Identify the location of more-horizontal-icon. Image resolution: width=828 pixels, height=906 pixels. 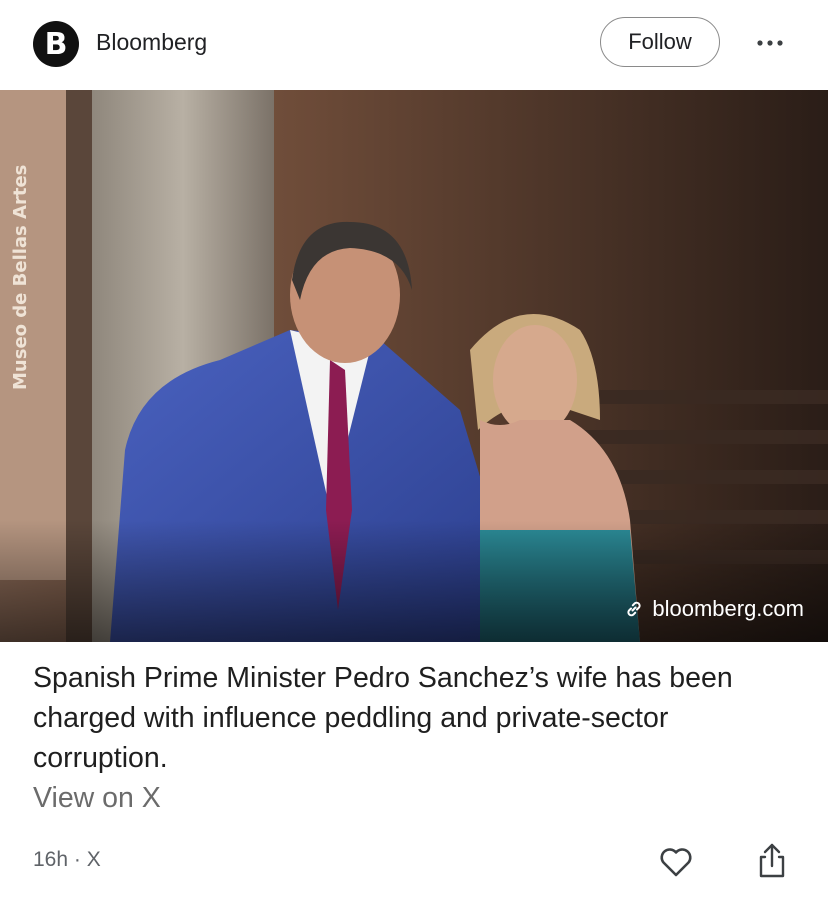
(770, 43).